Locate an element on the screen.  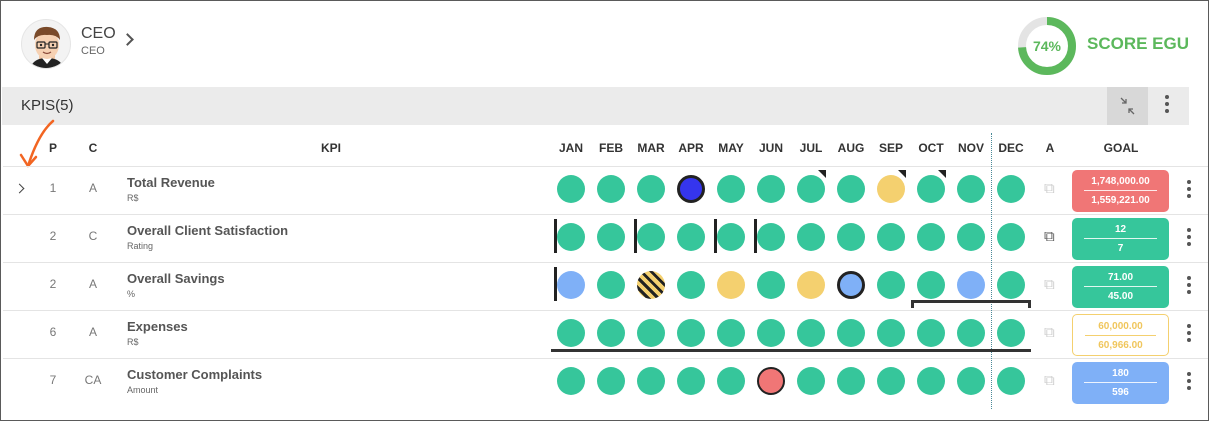
goal-badge: 60,000.00 60,966.00 is located at coordinates (1120, 335).